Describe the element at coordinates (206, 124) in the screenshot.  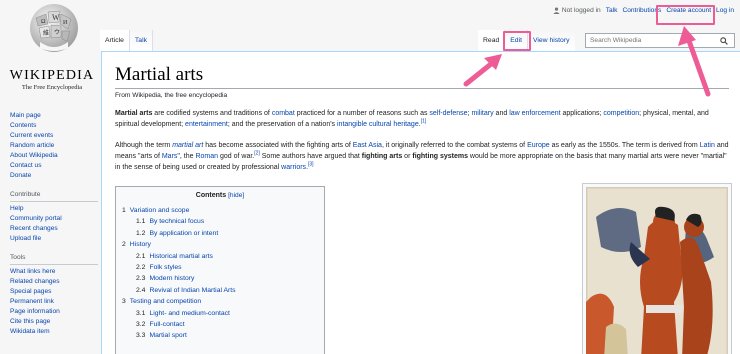
I see `link-entertainment: entertainment` at that location.